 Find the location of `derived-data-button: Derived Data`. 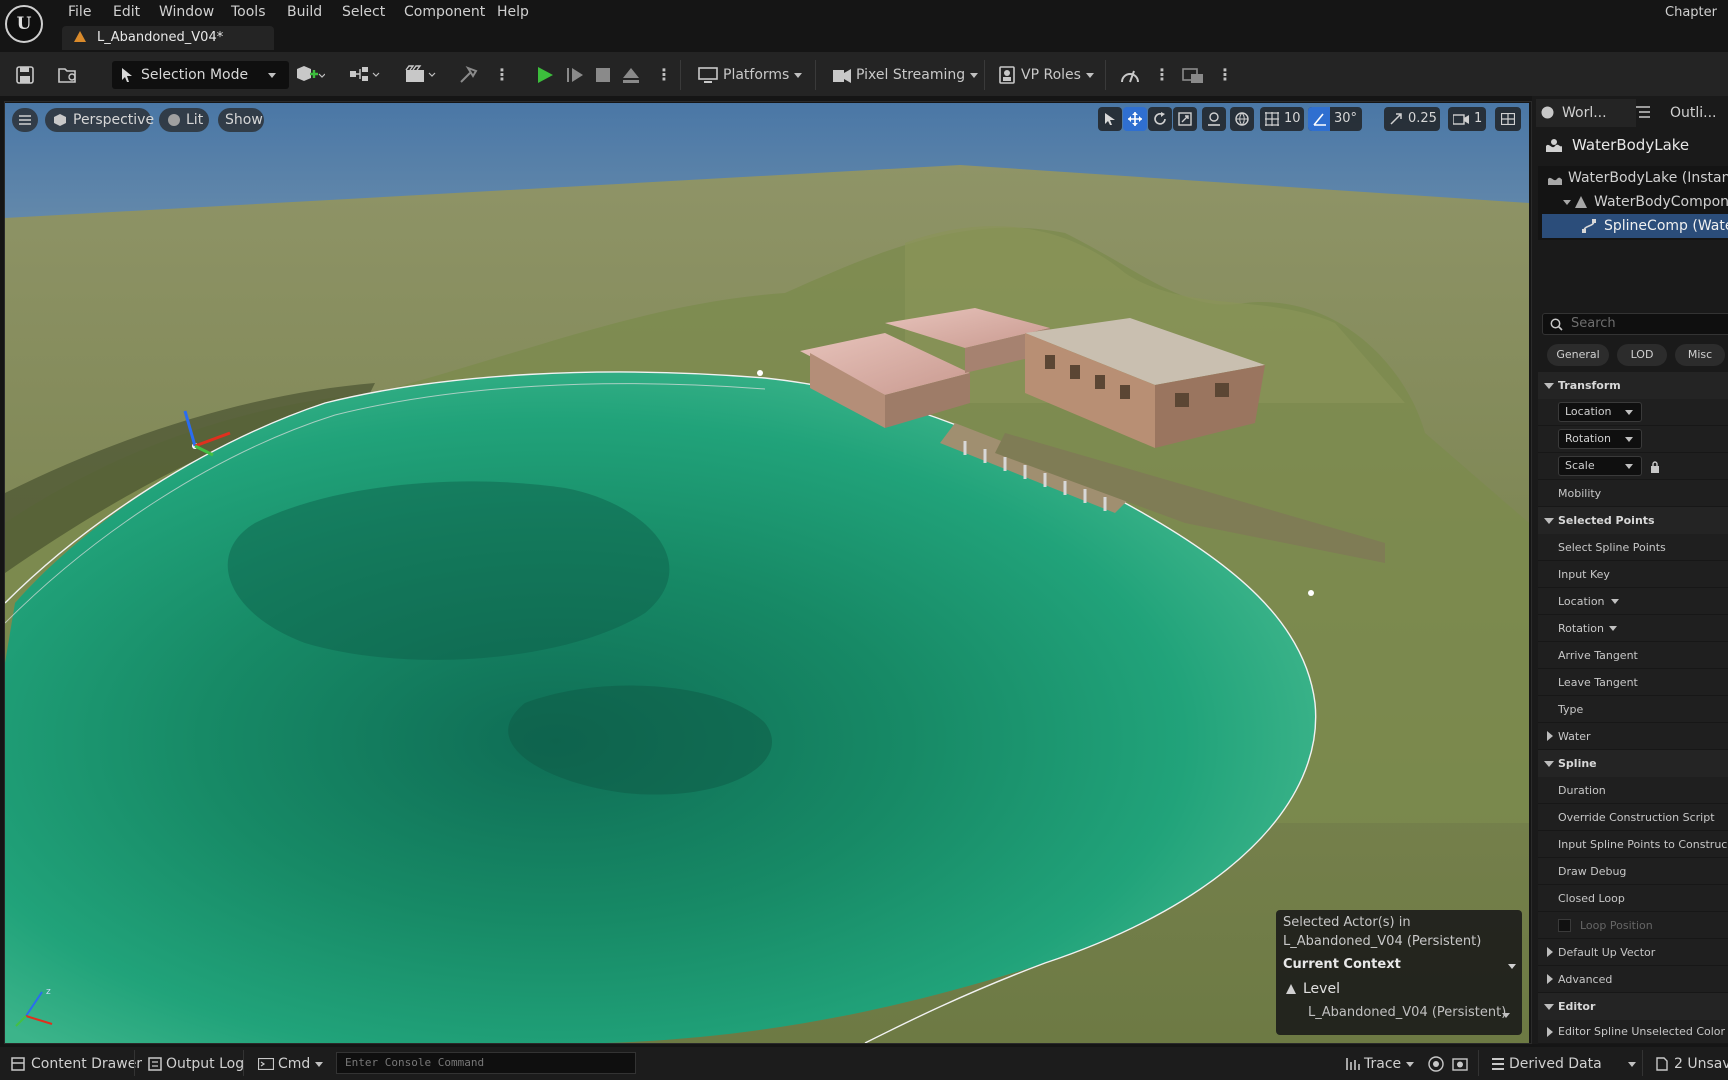

derived-data-button: Derived Data is located at coordinates (1572, 1064).